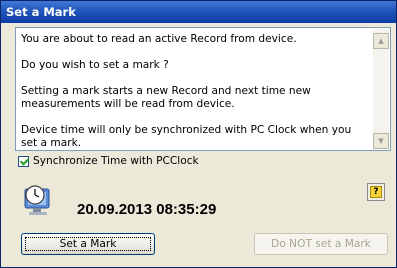  Describe the element at coordinates (95, 65) in the screenshot. I see `message-line-2: Do you wish to set a mark ?` at that location.